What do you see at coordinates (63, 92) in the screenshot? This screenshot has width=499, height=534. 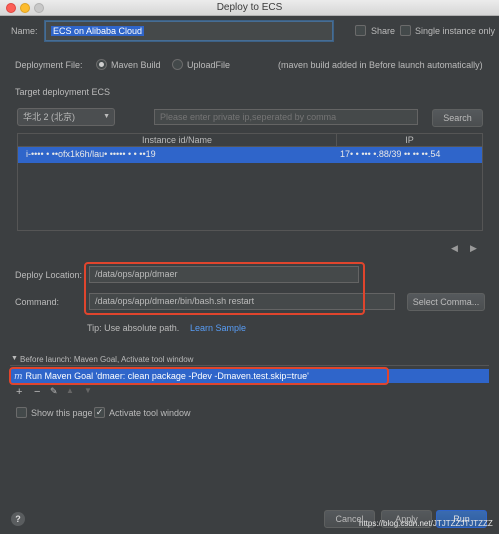 I see `target-deployment-label: Target deployment ECS` at bounding box center [63, 92].